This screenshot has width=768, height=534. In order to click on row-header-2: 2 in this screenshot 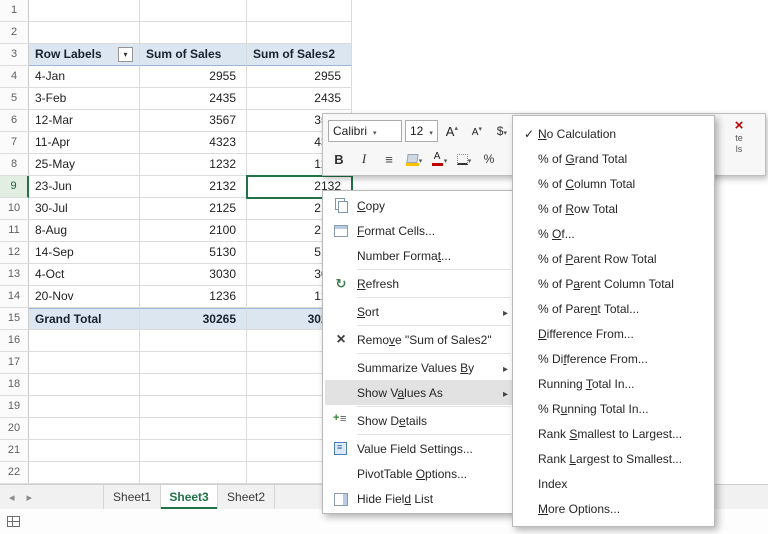, I will do `click(14, 33)`.